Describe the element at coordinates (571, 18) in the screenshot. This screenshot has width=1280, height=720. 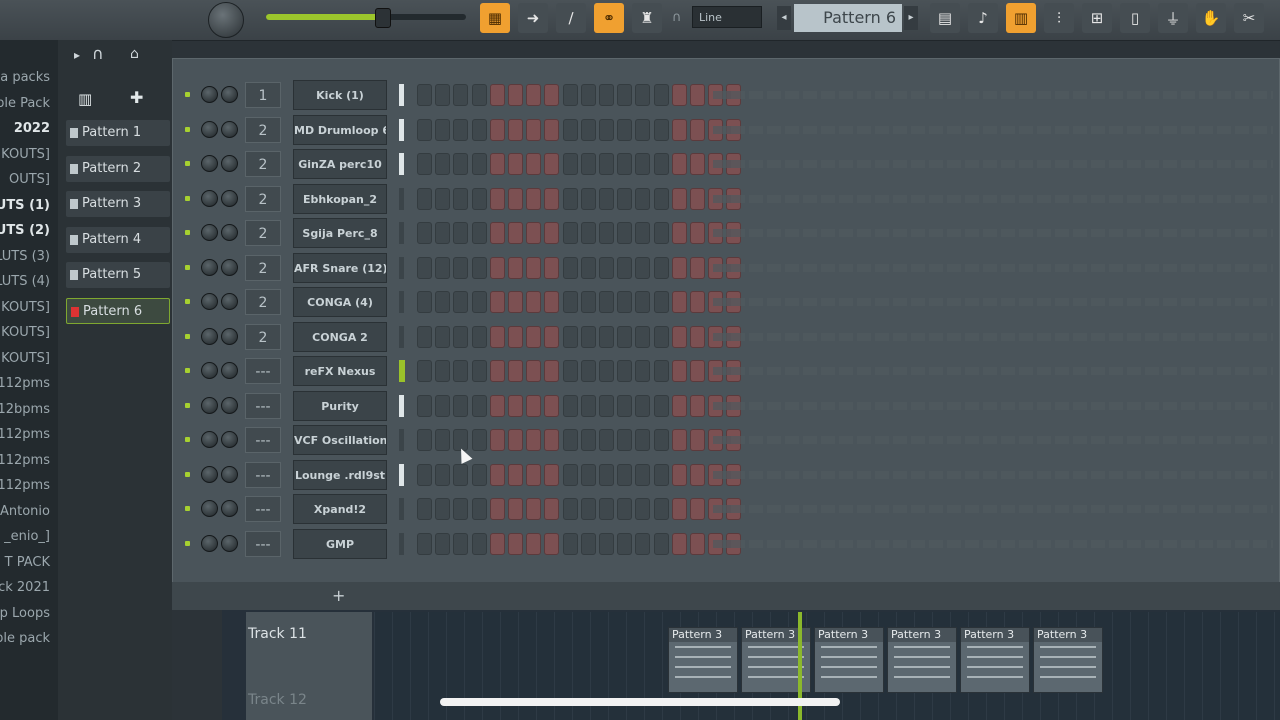
I see `brush-icon: ∕` at that location.